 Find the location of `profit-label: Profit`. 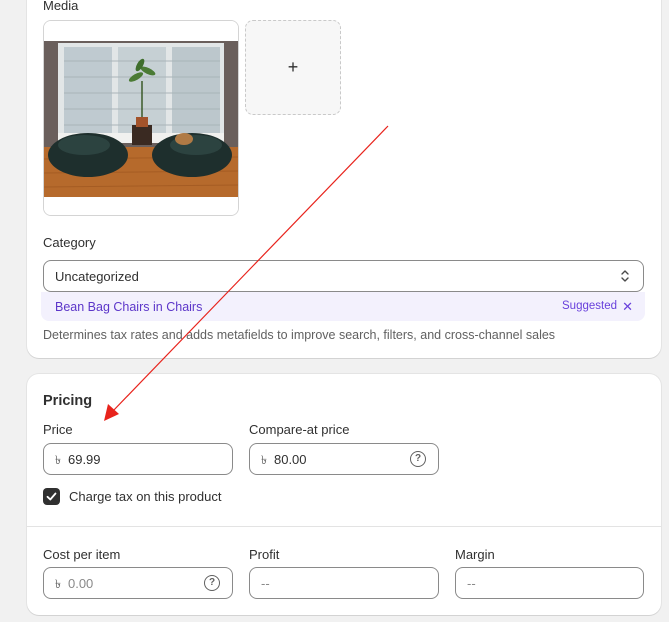

profit-label: Profit is located at coordinates (264, 554).